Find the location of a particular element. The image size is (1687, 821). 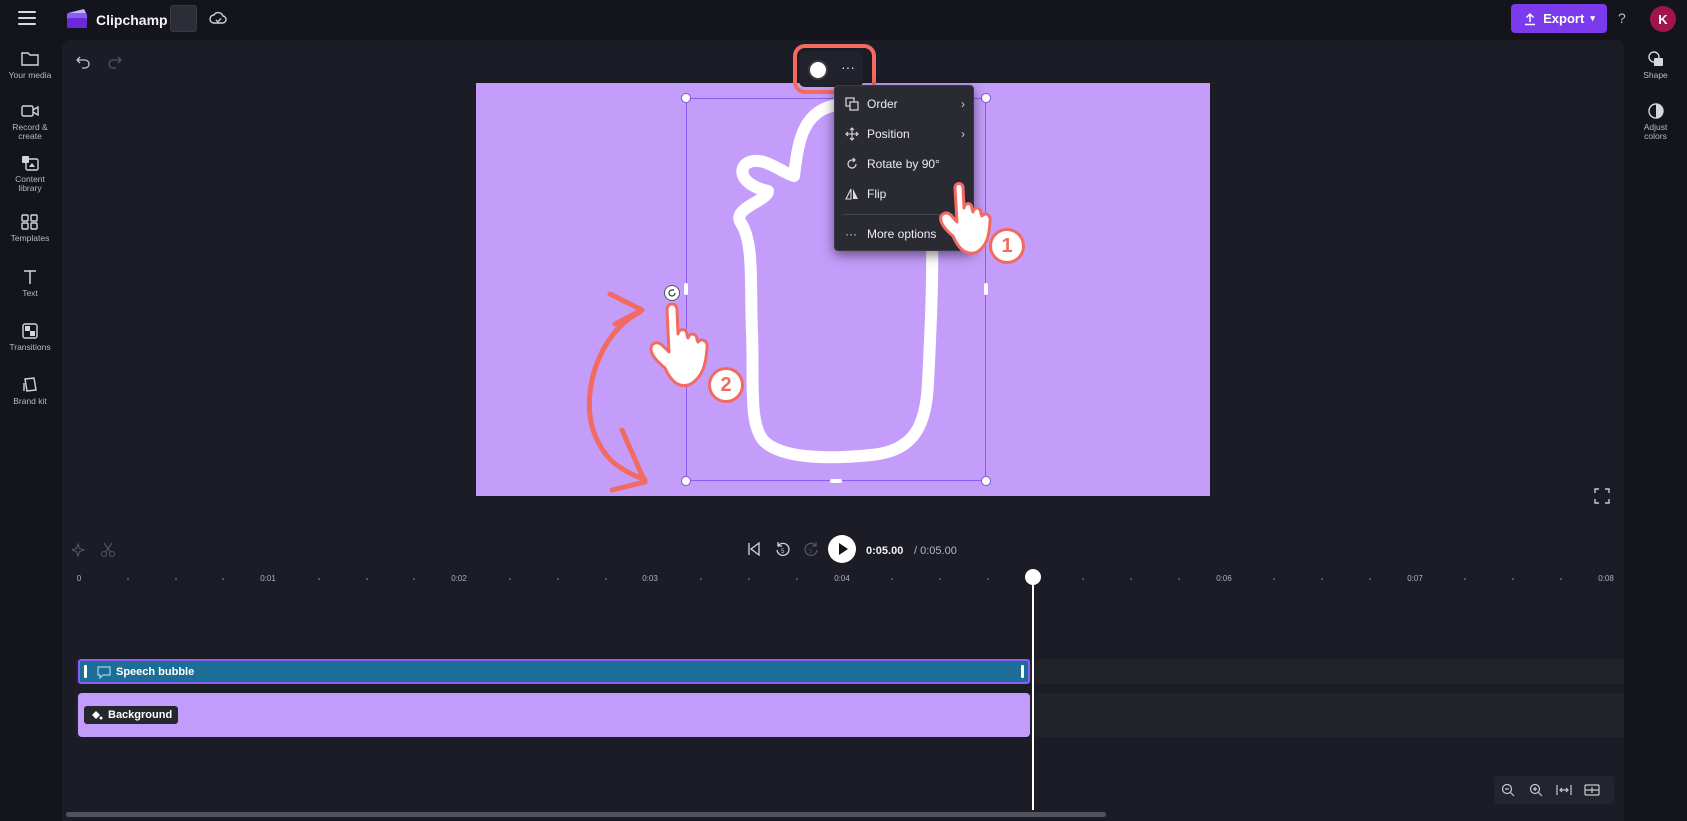

more-options-icon: ··· is located at coordinates (848, 70).